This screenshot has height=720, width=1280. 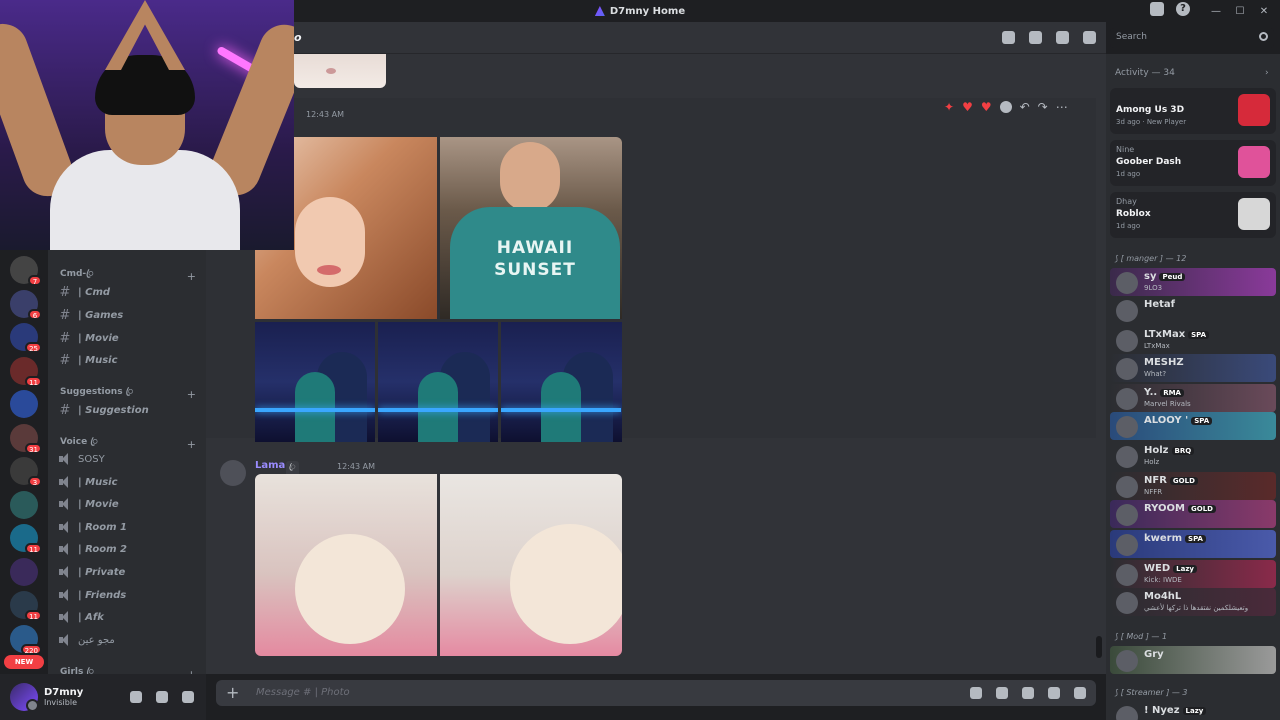 I want to click on add-attachment-icon: +, so click(x=232, y=692).